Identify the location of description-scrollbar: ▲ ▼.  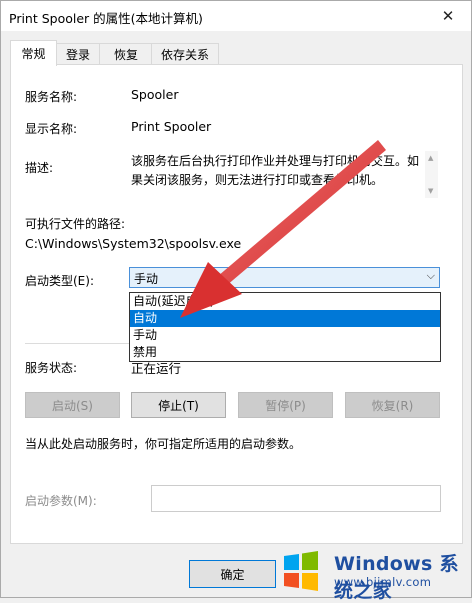
(431, 174).